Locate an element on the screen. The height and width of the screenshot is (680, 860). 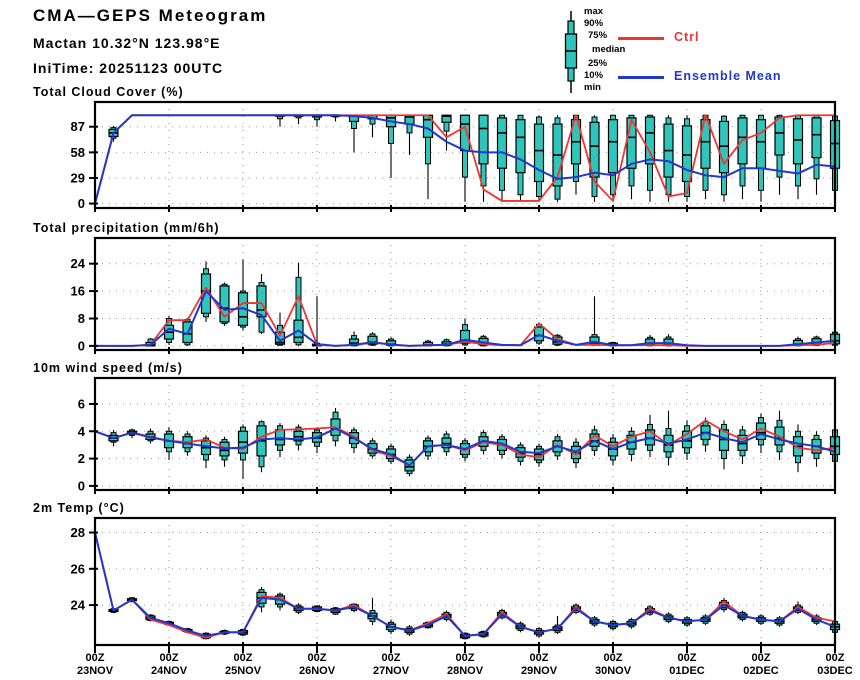
x-label-day: 02DEC is located at coordinates (761, 671).